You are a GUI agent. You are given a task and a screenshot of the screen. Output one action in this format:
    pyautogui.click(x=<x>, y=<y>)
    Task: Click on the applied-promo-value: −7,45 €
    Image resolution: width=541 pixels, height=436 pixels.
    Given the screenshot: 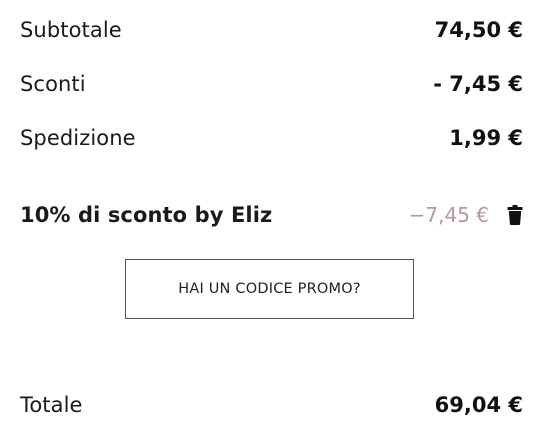 What is the action you would take?
    pyautogui.click(x=448, y=215)
    